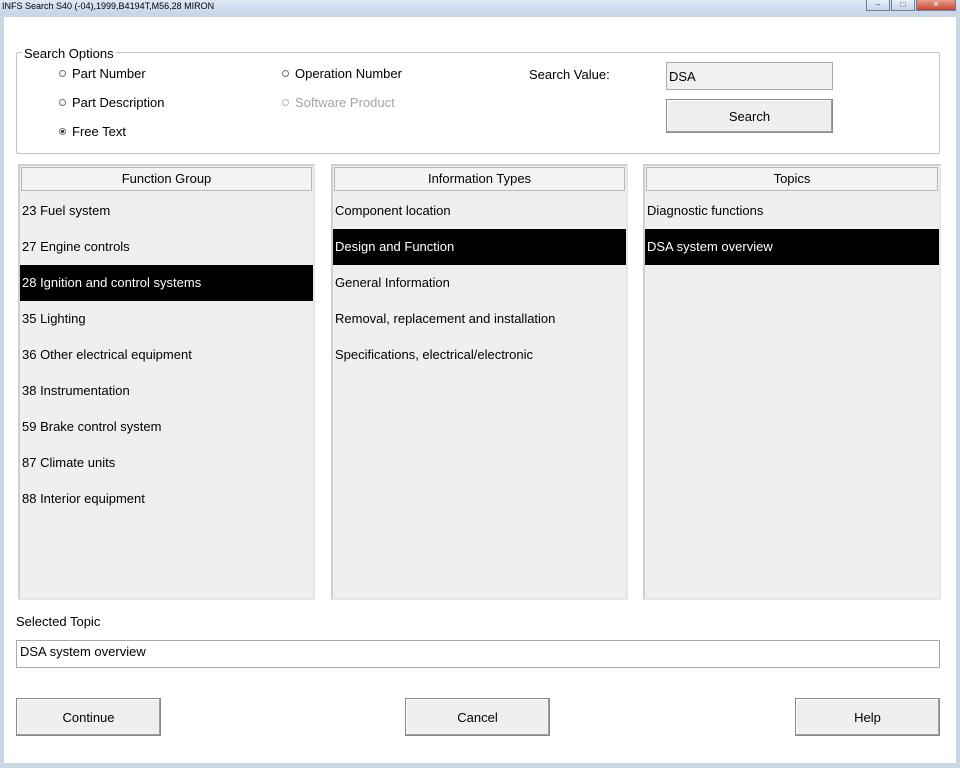 This screenshot has height=768, width=960. I want to click on selected-topic-field: DSA system overview, so click(478, 654).